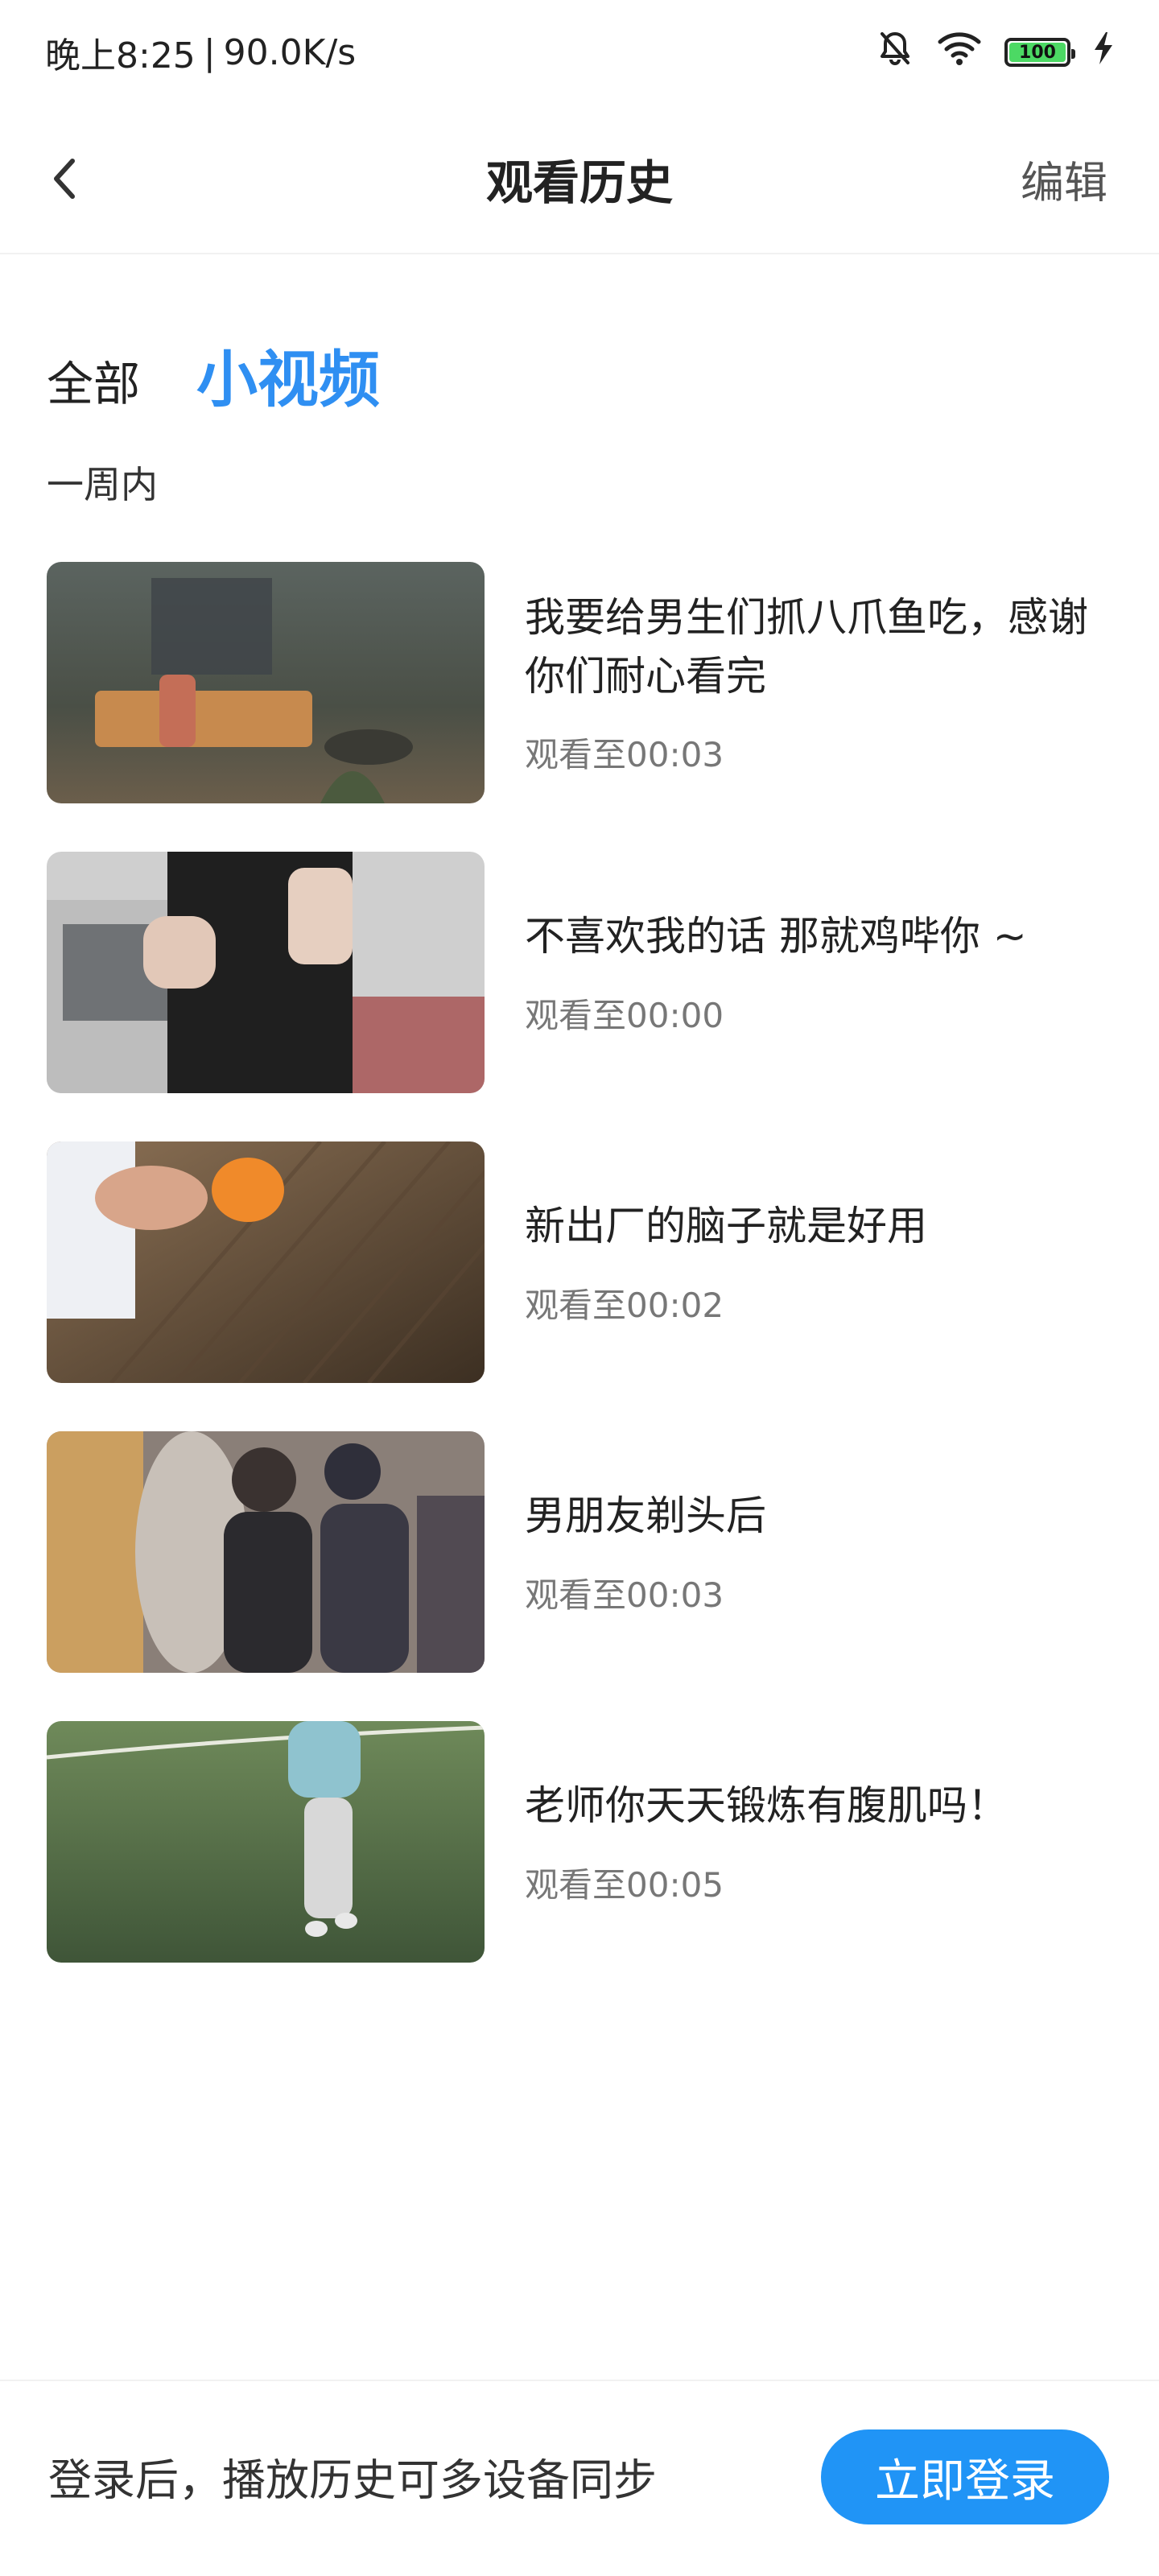  What do you see at coordinates (821, 1842) in the screenshot?
I see `item-text: 老师你天天锻炼有腹肌吗！ 观看至00:05` at bounding box center [821, 1842].